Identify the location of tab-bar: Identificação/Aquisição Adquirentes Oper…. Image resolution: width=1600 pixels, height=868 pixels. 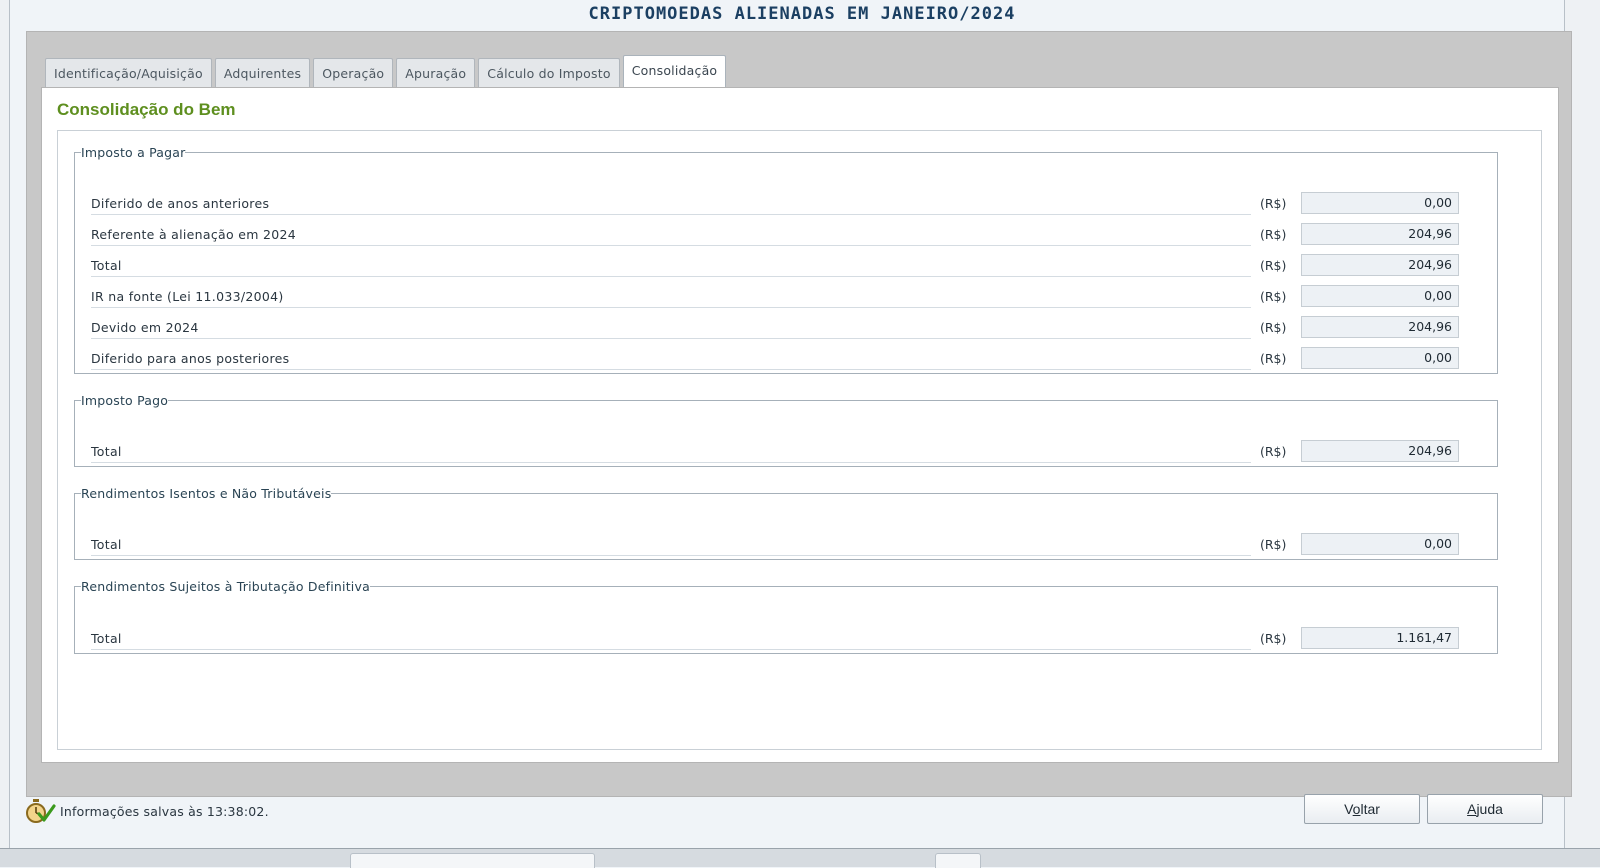
(387, 71).